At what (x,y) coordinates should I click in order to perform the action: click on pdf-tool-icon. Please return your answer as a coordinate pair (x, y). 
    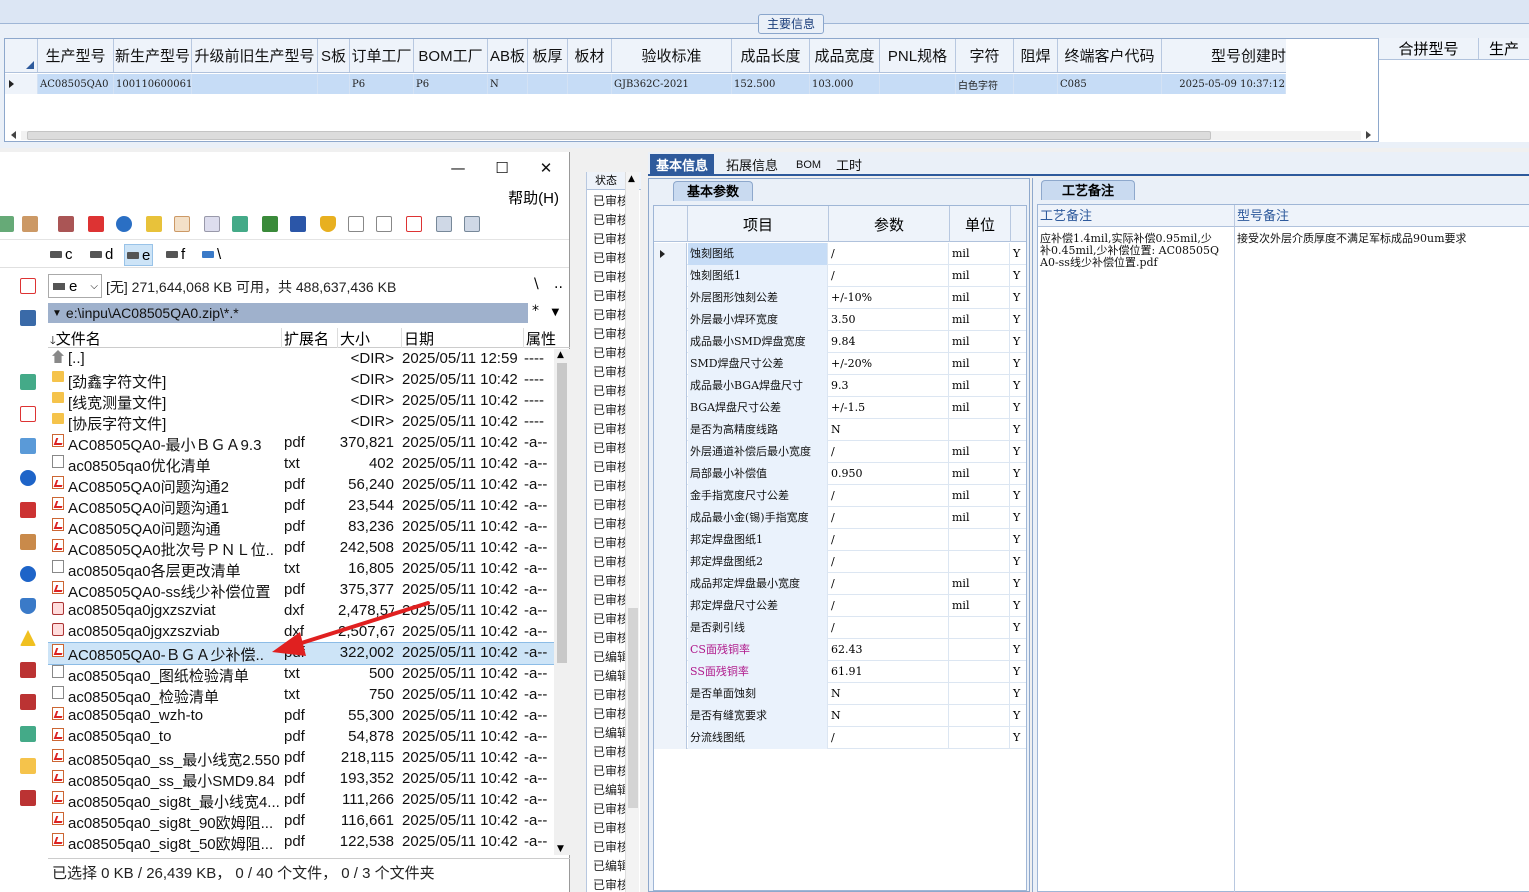
    Looking at the image, I should click on (96, 224).